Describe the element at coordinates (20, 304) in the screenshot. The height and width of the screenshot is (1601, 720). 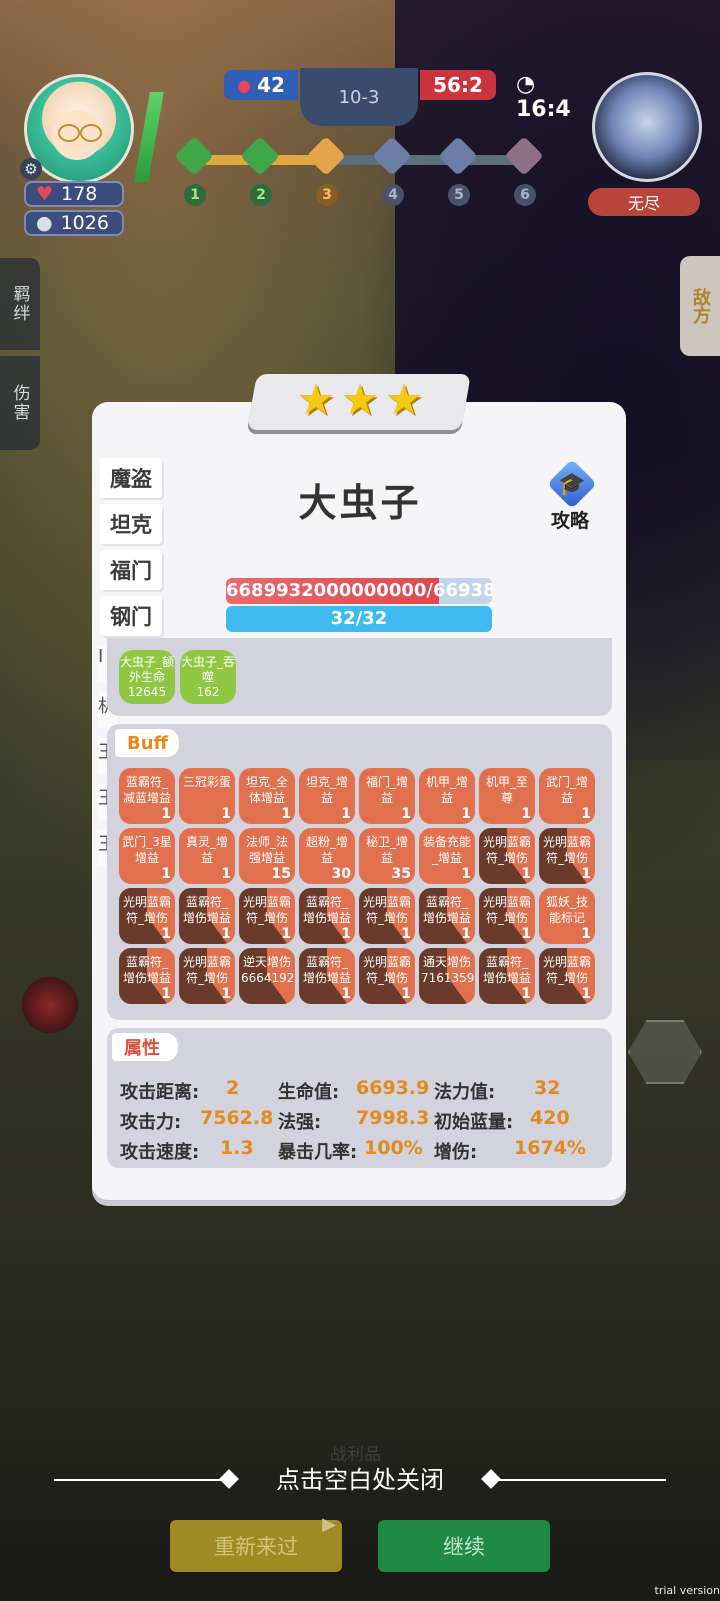
I see `bonds-tab: 羁绊` at that location.